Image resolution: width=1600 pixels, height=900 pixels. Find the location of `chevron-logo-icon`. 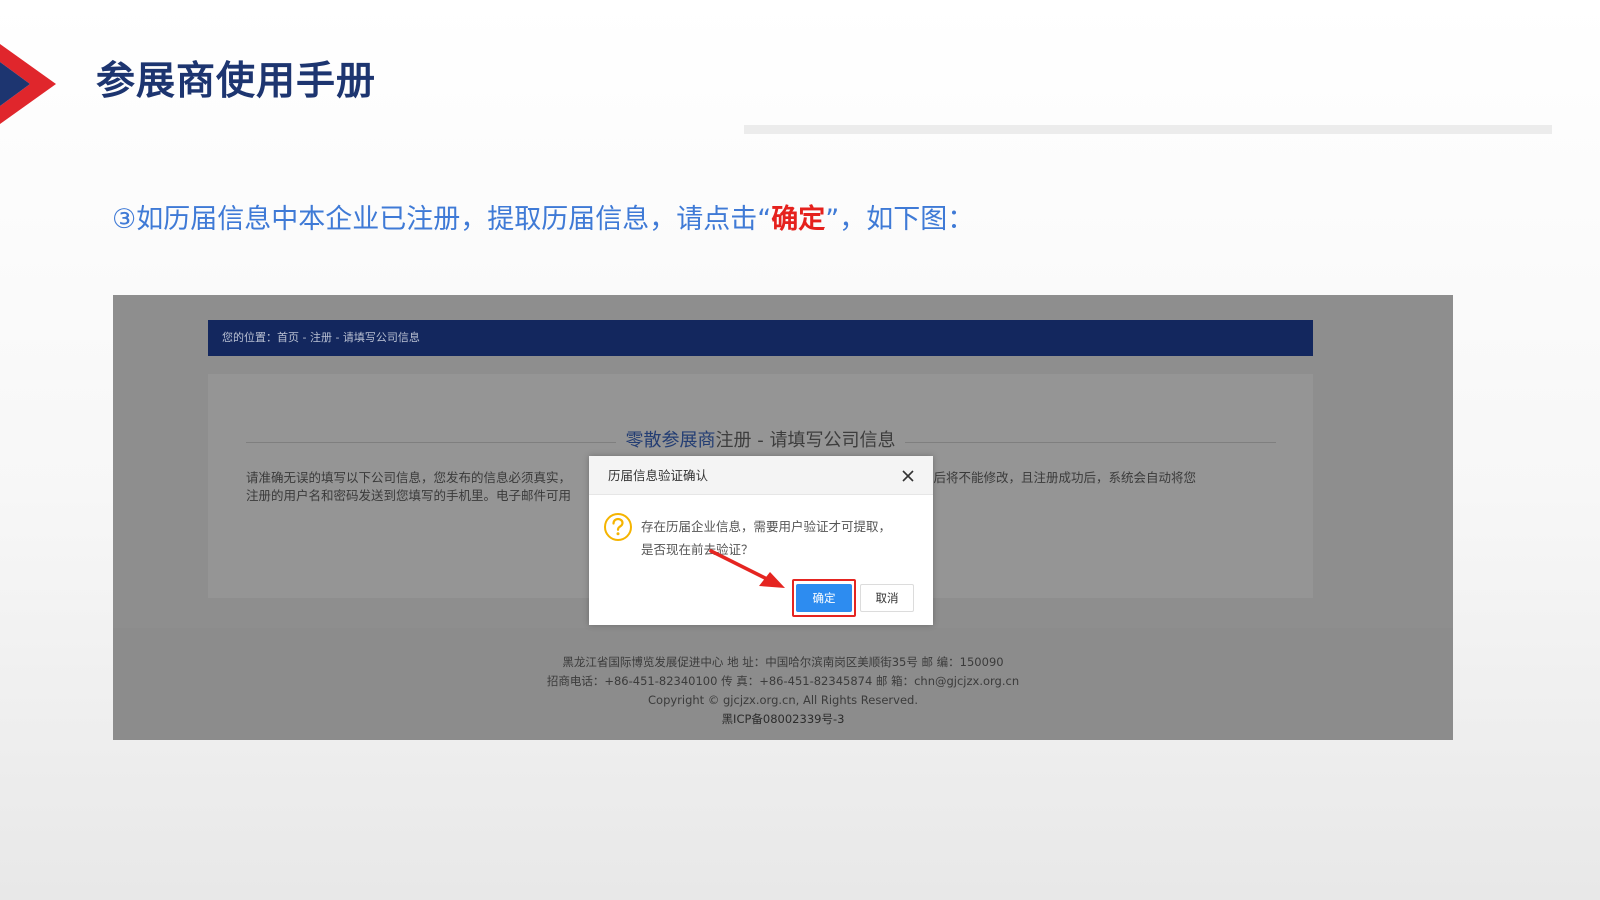

chevron-logo-icon is located at coordinates (28, 84).